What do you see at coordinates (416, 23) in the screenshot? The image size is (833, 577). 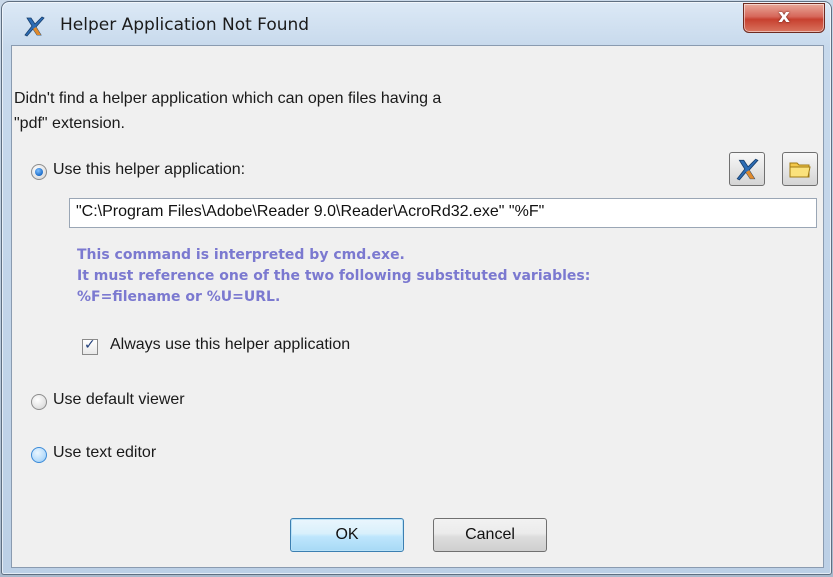 I see `title-bar: Helper Application Not Found x` at bounding box center [416, 23].